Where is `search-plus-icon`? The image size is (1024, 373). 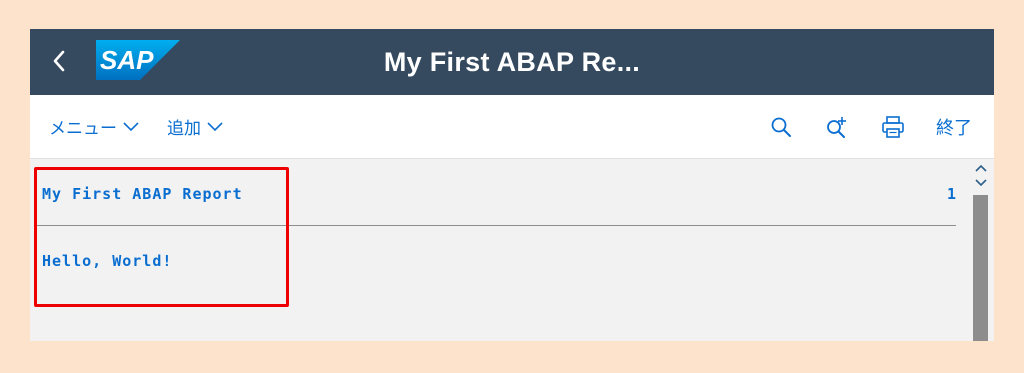 search-plus-icon is located at coordinates (836, 127).